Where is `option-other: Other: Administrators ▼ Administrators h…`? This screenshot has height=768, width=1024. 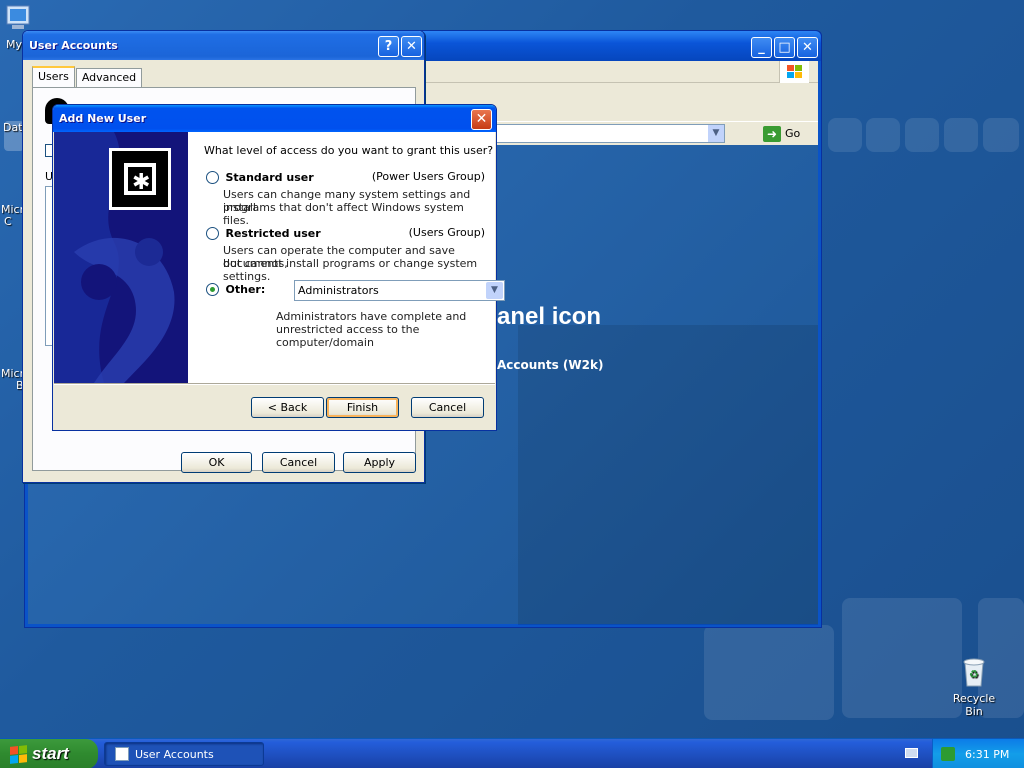 option-other: Other: Administrators ▼ Administrators h… is located at coordinates (355, 316).